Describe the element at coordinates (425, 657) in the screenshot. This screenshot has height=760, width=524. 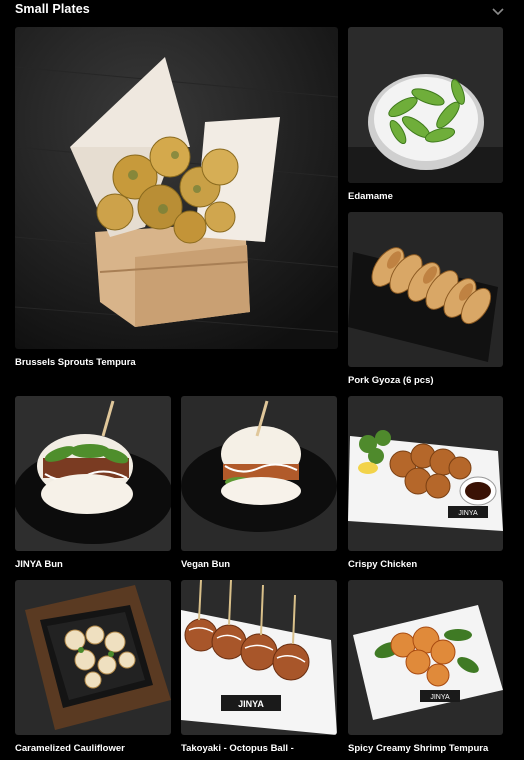
I see `spicy-creamy-shrimp-tempura-photo: JINYA` at that location.